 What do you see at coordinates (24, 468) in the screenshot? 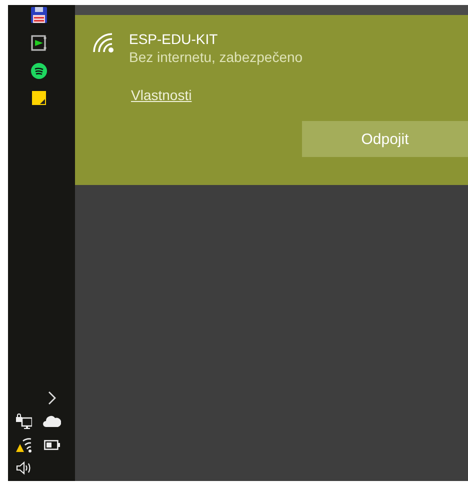
I see `speaker-icon` at bounding box center [24, 468].